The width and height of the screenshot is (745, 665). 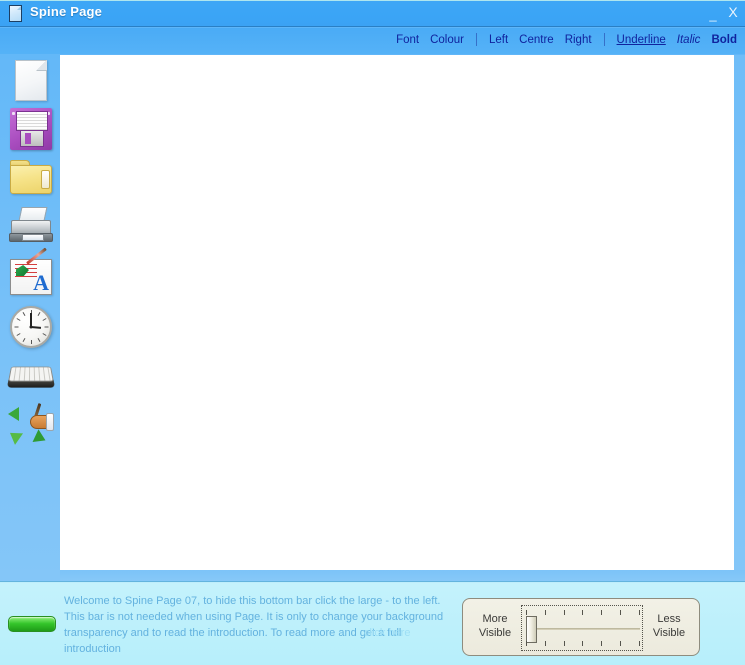 I want to click on sidebar-item-print, so click(x=31, y=225).